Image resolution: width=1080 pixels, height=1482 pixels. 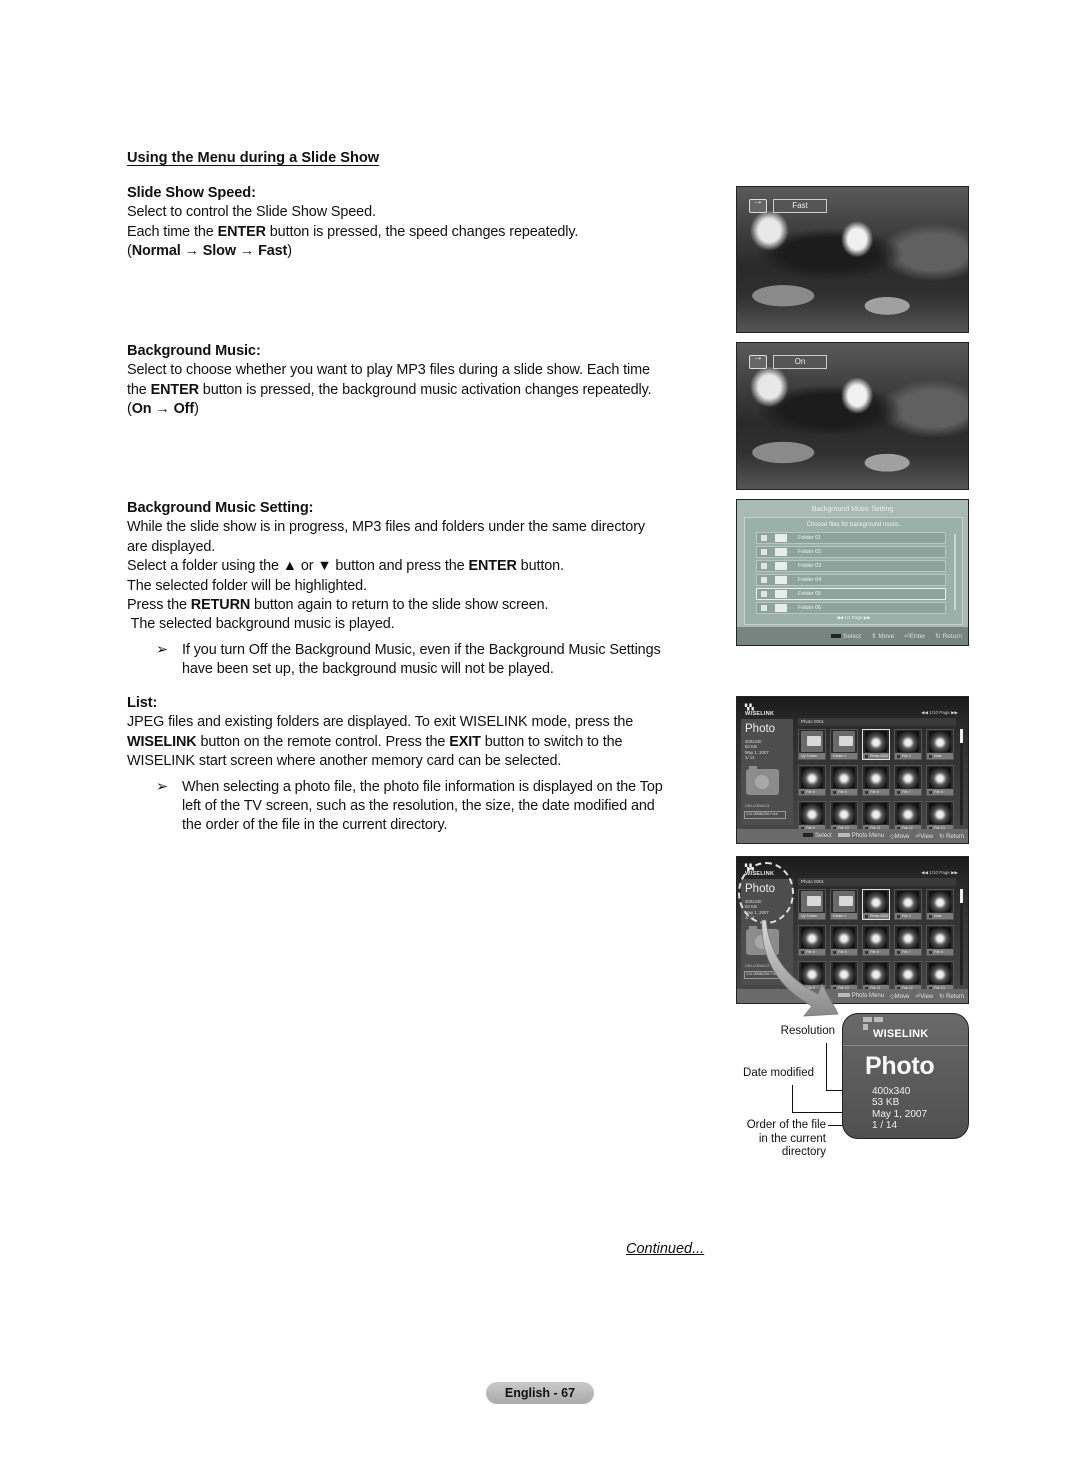 I want to click on bgm-panel-title: Background Music Setting, so click(x=852, y=509).